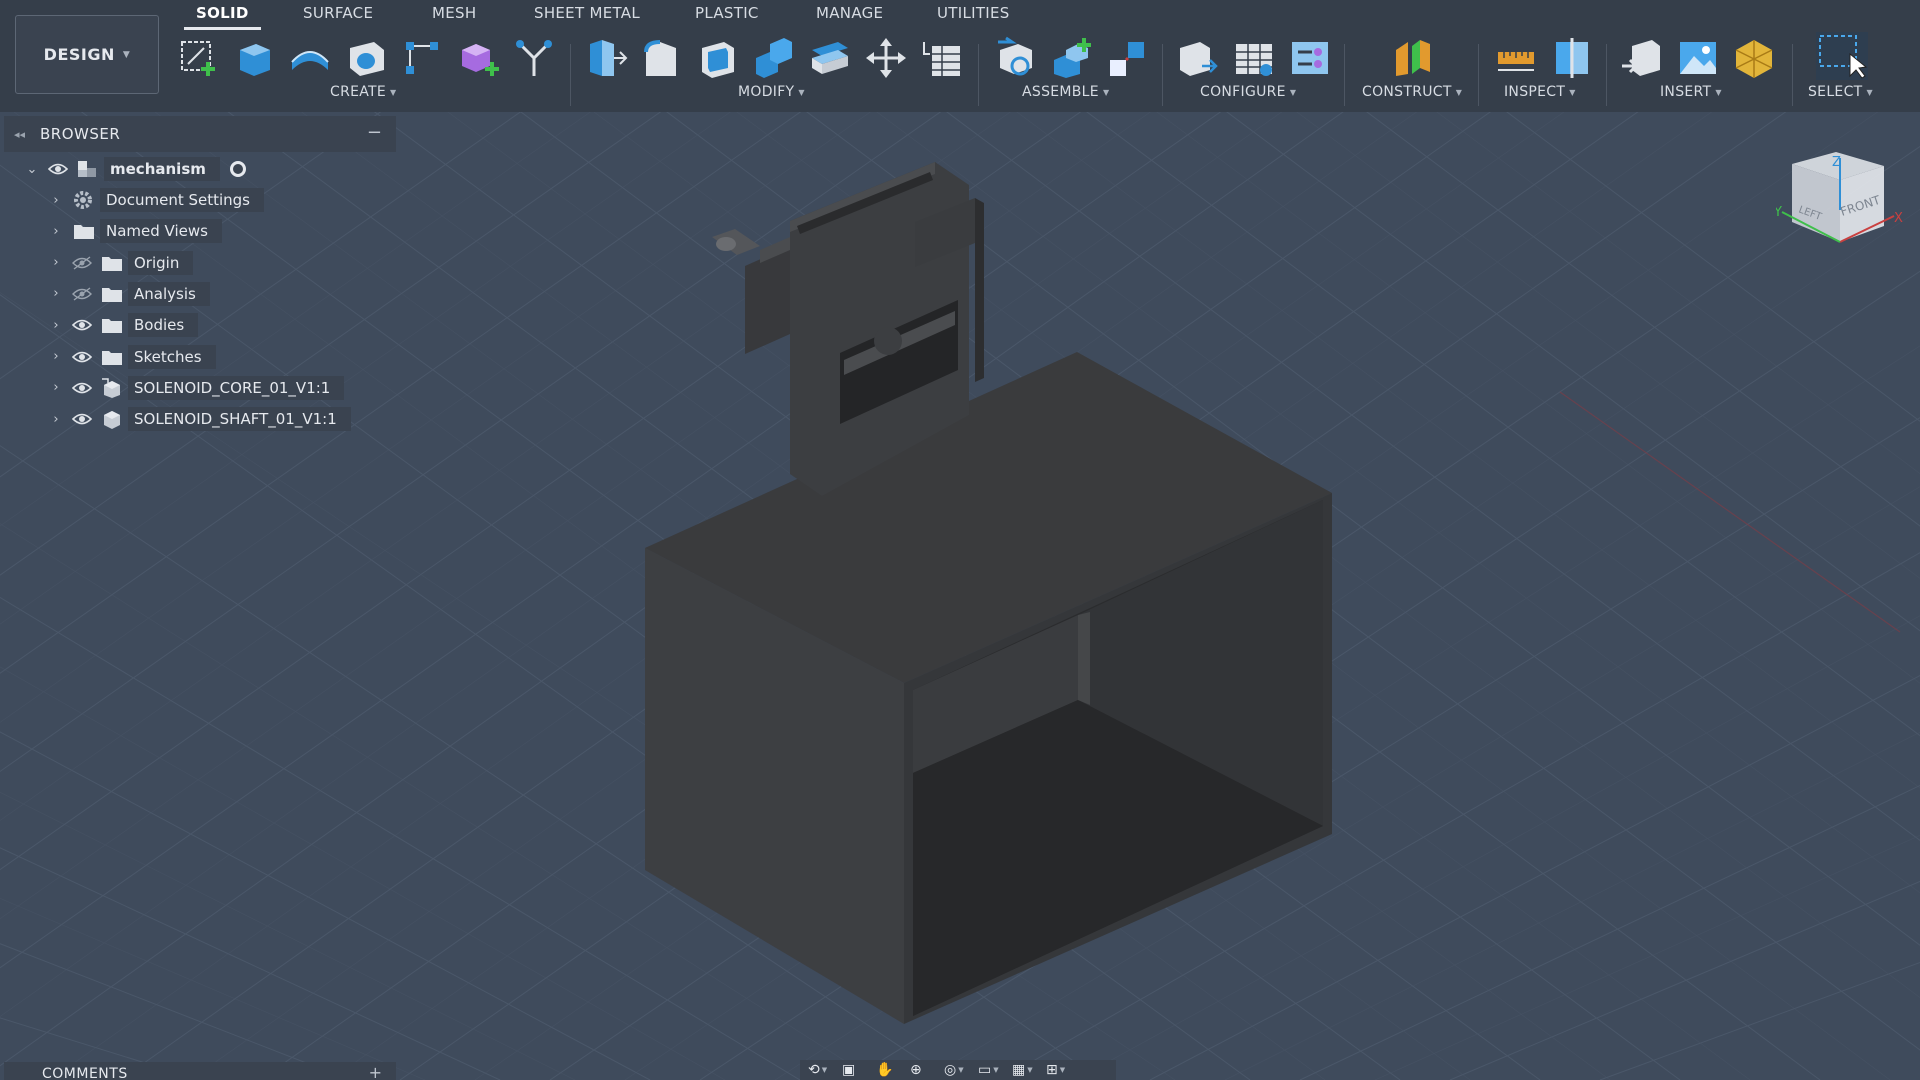 The image size is (1920, 1080). What do you see at coordinates (1128, 58) in the screenshot?
I see `rigid-group-icon` at bounding box center [1128, 58].